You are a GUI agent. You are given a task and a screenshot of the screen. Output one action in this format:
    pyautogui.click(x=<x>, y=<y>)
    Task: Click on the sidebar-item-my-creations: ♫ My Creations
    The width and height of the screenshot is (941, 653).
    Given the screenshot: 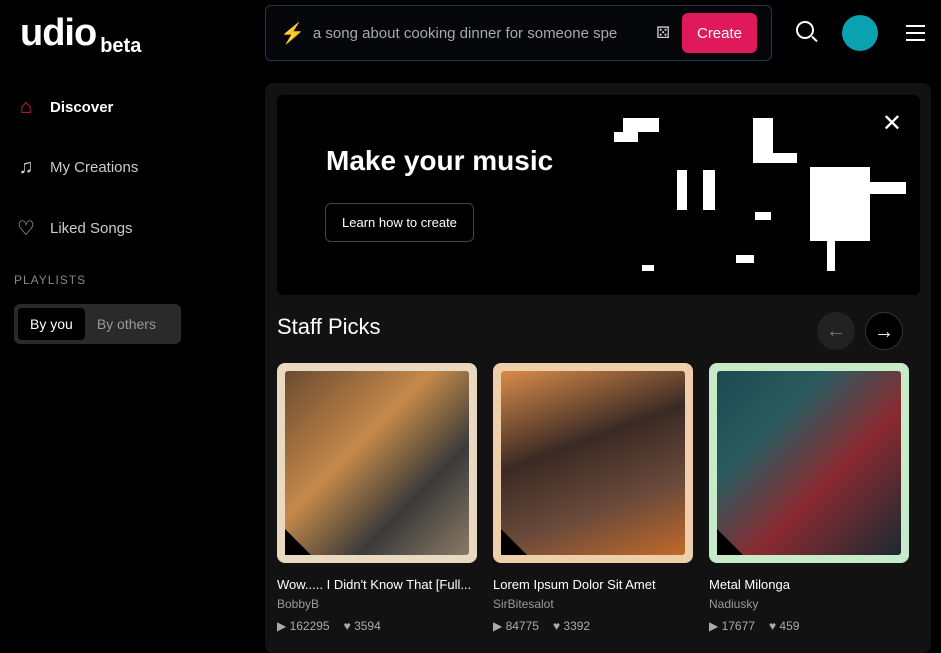 What is the action you would take?
    pyautogui.click(x=76, y=167)
    